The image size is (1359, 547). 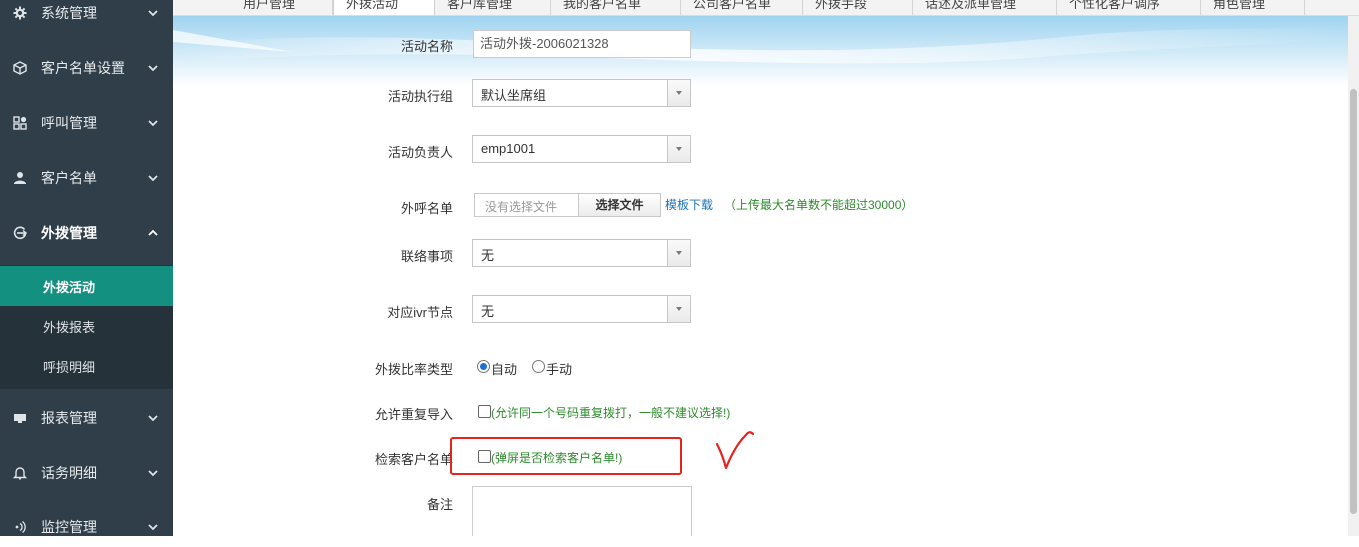 I want to click on call-list-file-input: 没有选择文件 选择文件, so click(x=567, y=205).